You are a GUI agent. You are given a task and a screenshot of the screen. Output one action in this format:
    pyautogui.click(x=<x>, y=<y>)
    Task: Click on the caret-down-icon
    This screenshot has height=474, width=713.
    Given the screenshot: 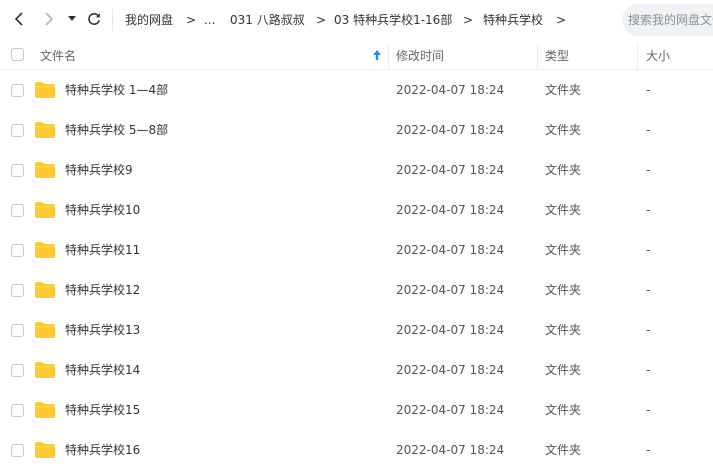 What is the action you would take?
    pyautogui.click(x=72, y=18)
    